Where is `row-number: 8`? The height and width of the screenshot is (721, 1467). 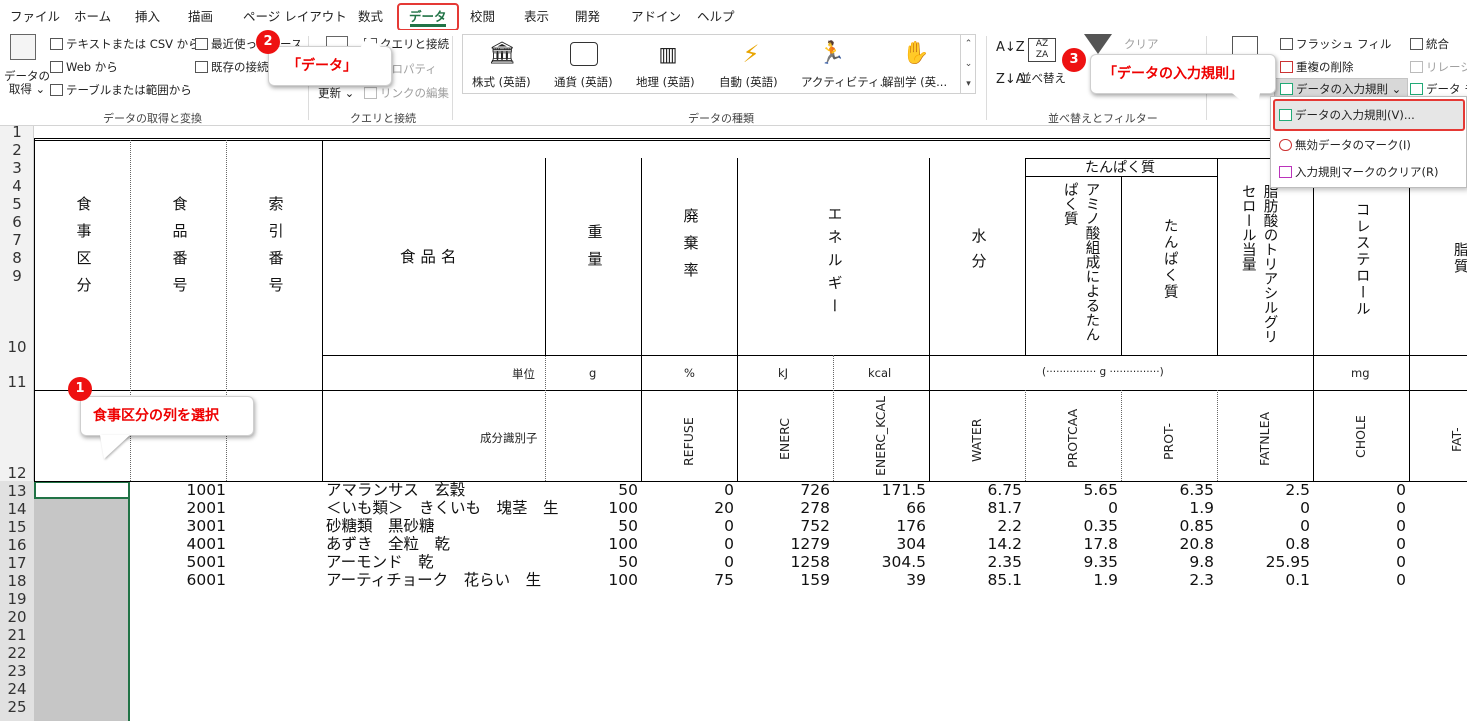
row-number: 8 is located at coordinates (17, 258).